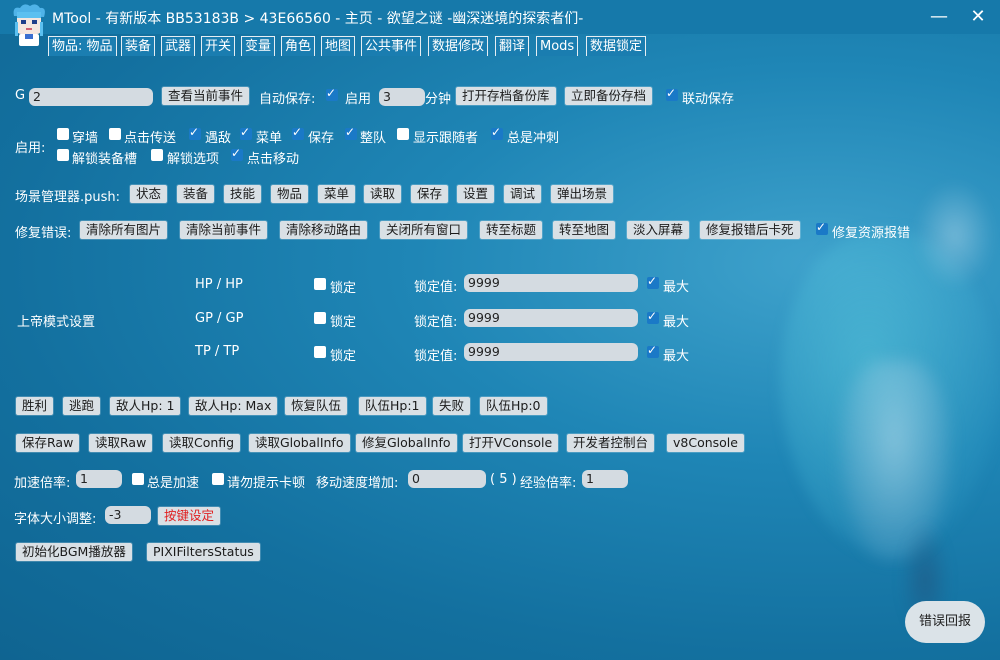 This screenshot has height=660, width=1000. Describe the element at coordinates (82, 406) in the screenshot. I see `escape-button: 逃跑` at that location.